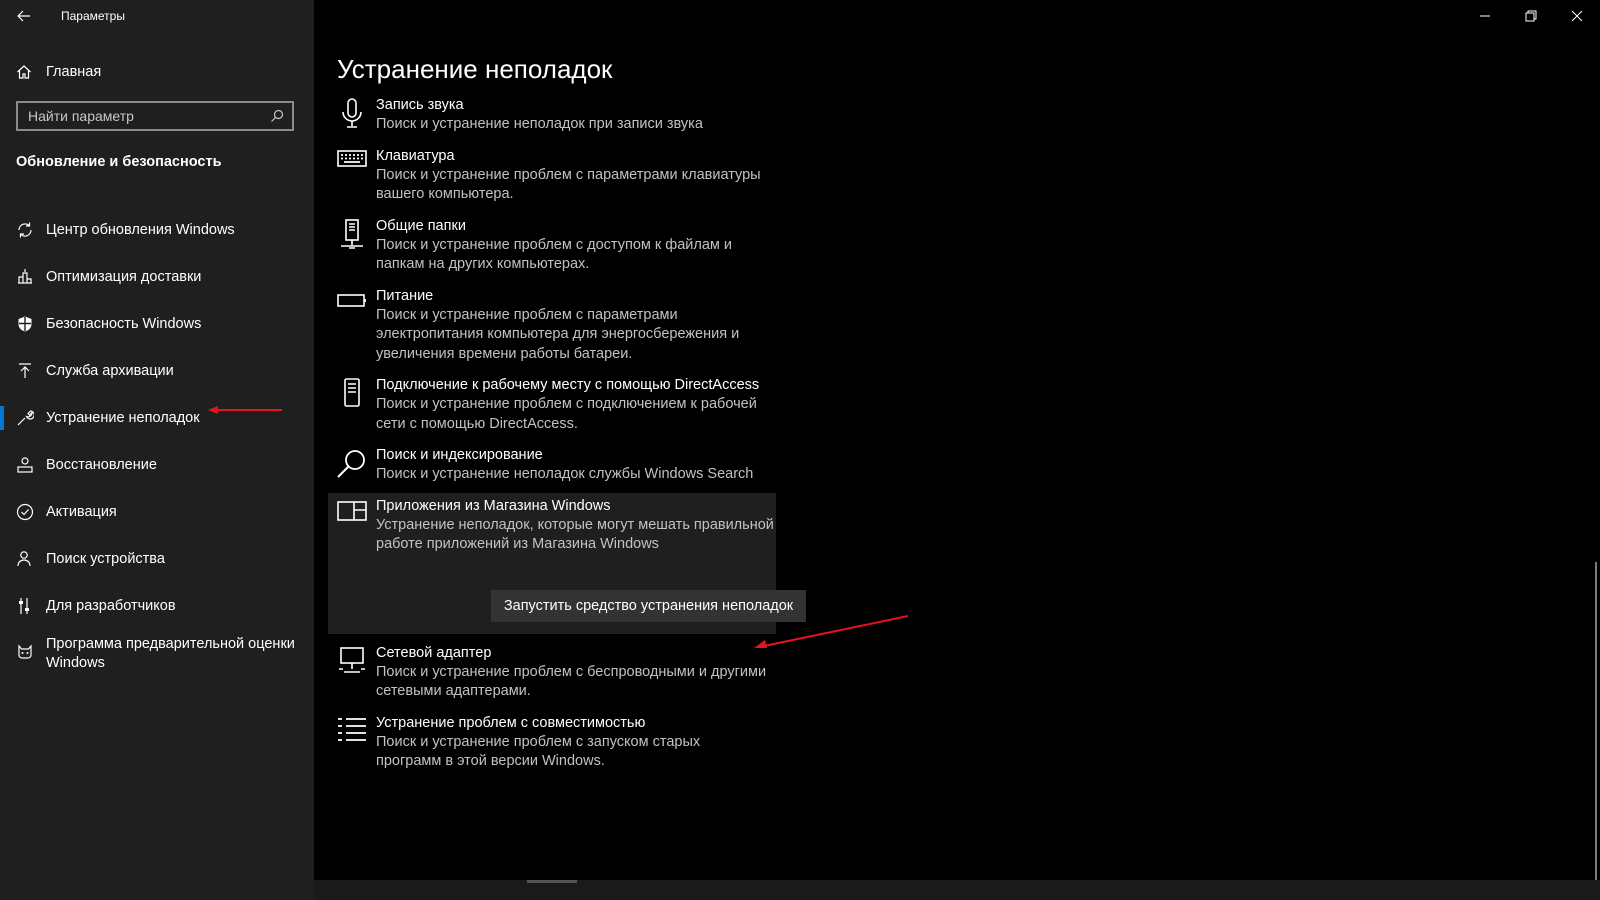 Image resolution: width=1600 pixels, height=900 pixels. Describe the element at coordinates (352, 662) in the screenshot. I see `network-adapter-icon` at that location.